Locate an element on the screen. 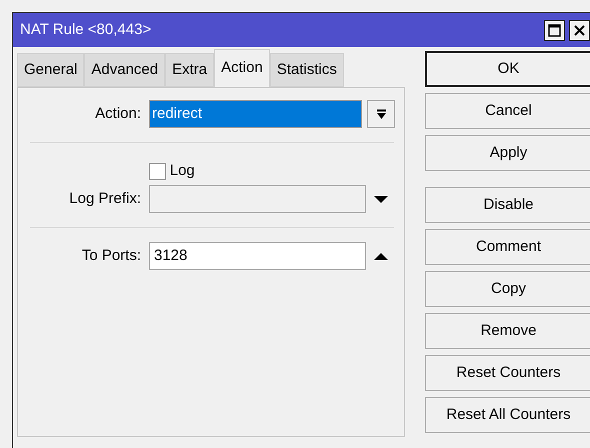 Image resolution: width=590 pixels, height=448 pixels. close-icon is located at coordinates (579, 30).